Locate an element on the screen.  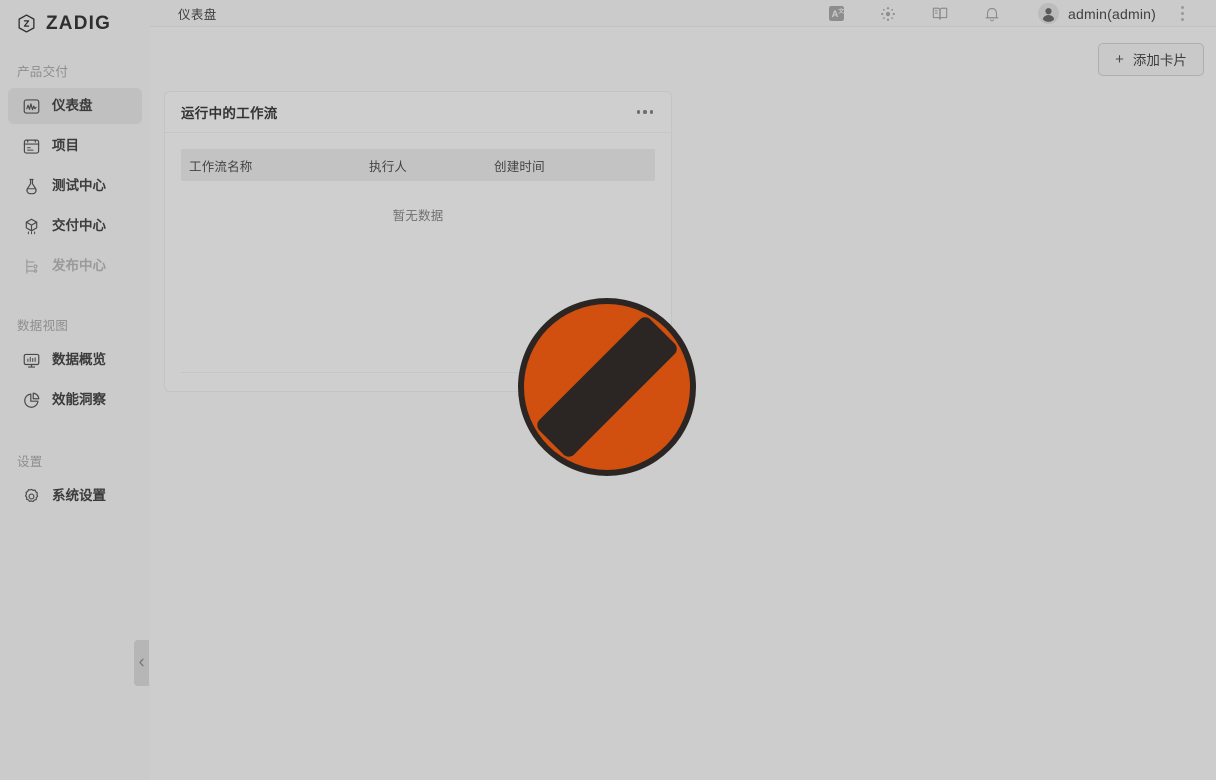
column-header-workflow-name: 工作流名称 is located at coordinates (221, 166).